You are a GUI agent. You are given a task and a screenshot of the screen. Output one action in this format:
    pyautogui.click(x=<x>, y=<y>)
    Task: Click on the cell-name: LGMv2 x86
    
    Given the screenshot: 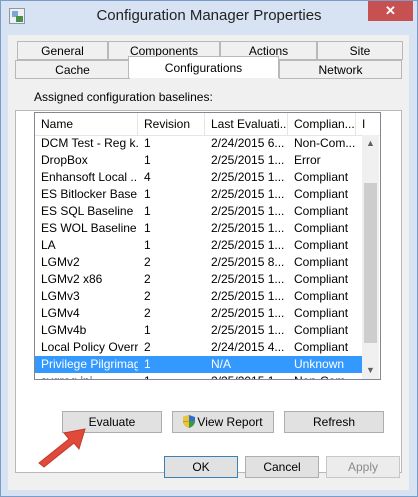 What is the action you would take?
    pyautogui.click(x=72, y=279)
    